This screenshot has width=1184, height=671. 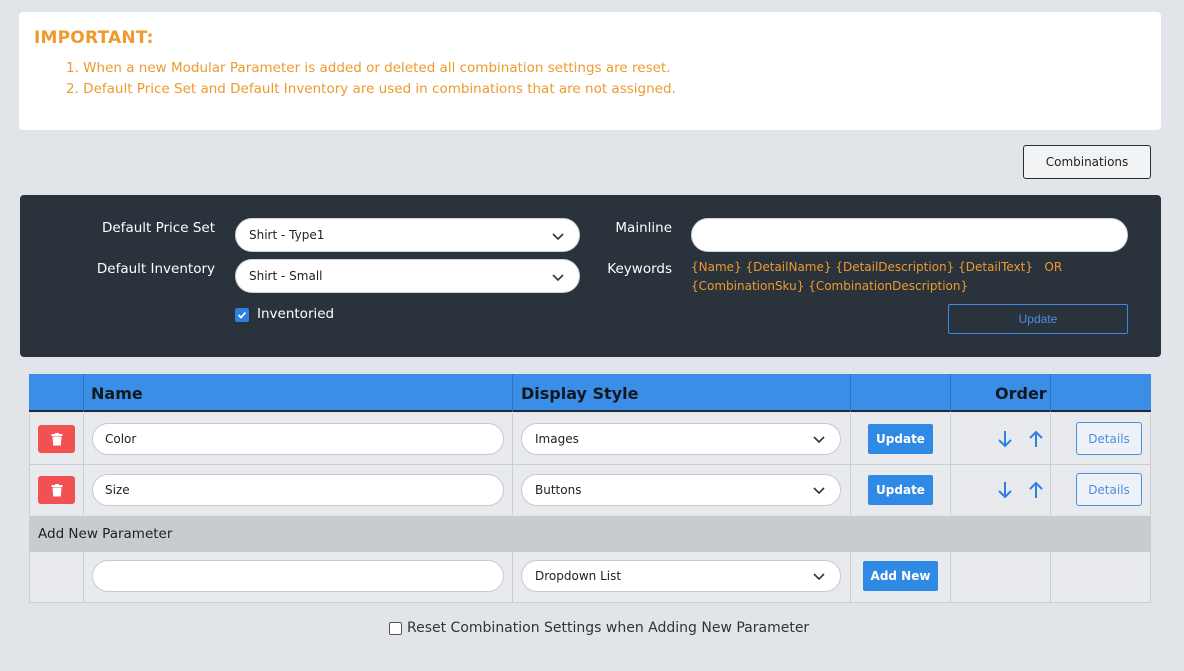 I want to click on inventoried-label: Inventoried, so click(x=296, y=314).